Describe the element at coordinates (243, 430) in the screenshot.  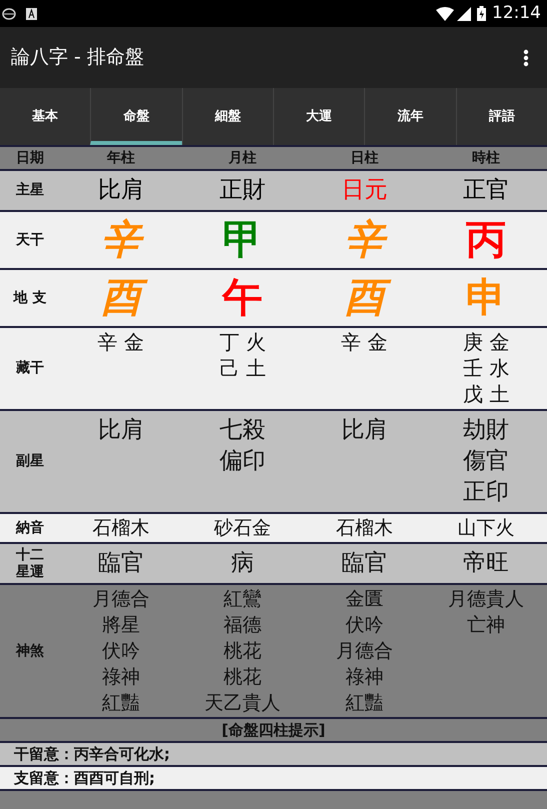
I see `table-cell-text: 七殺` at that location.